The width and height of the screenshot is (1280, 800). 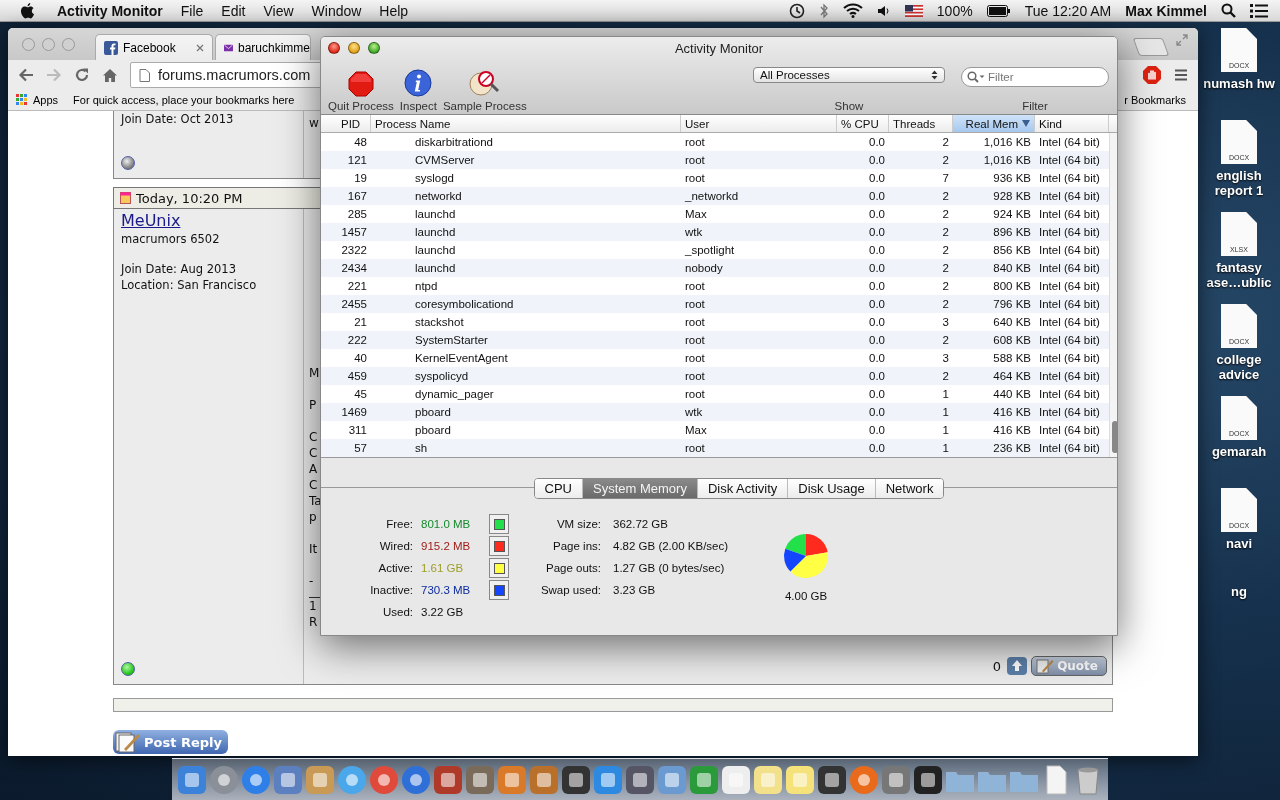 What do you see at coordinates (111, 47) in the screenshot?
I see `facebook-icon` at bounding box center [111, 47].